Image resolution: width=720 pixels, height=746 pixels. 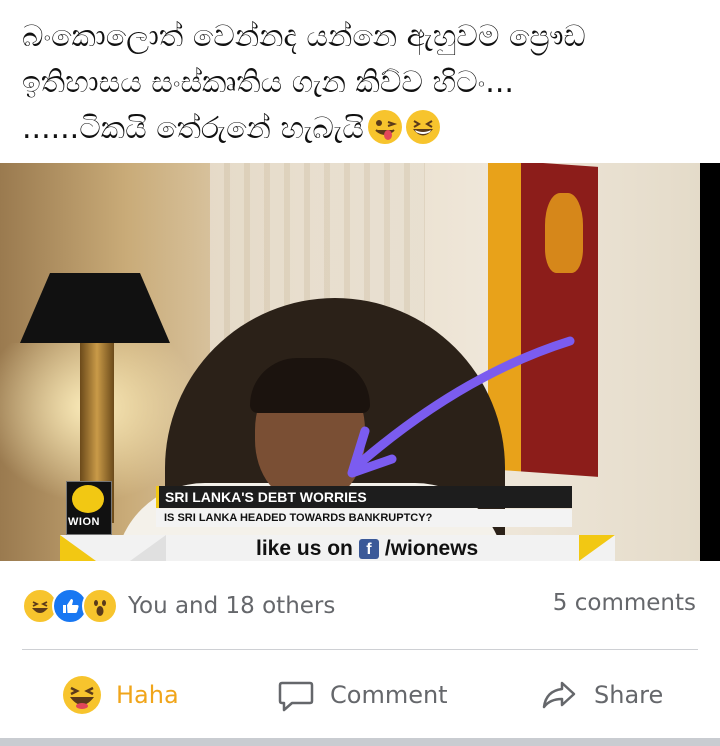 I want to click on comment-icon, so click(x=296, y=696).